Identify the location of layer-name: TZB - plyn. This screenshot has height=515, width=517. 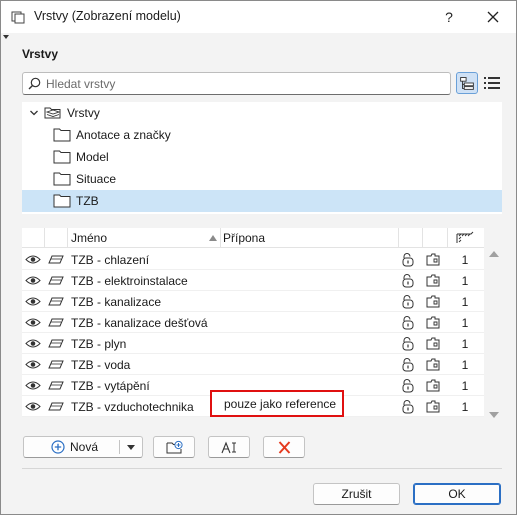
(99, 344).